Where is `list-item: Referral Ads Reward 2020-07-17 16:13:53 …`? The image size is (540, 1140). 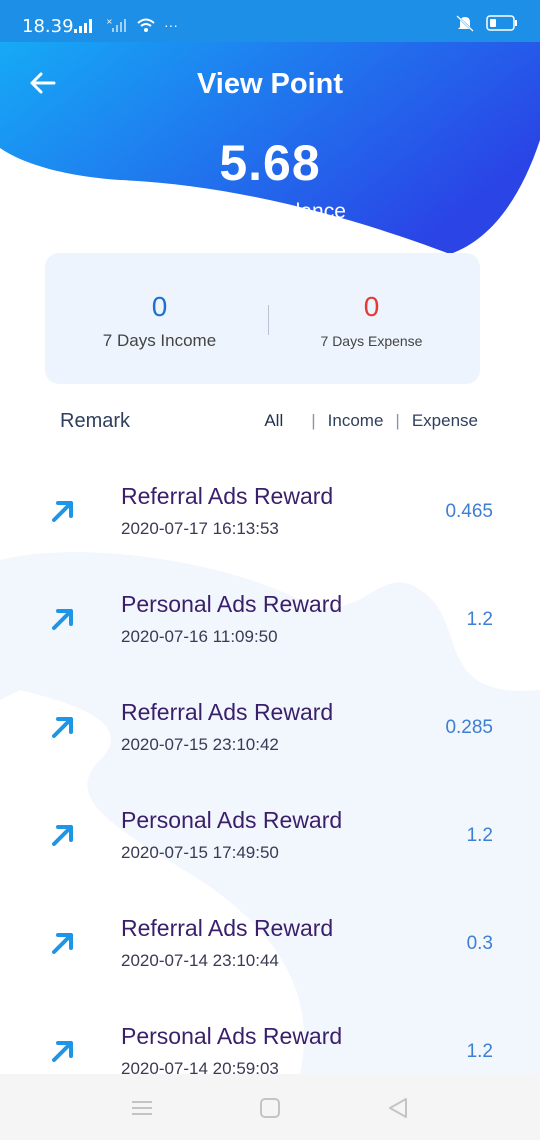 list-item: Referral Ads Reward 2020-07-17 16:13:53 … is located at coordinates (270, 514).